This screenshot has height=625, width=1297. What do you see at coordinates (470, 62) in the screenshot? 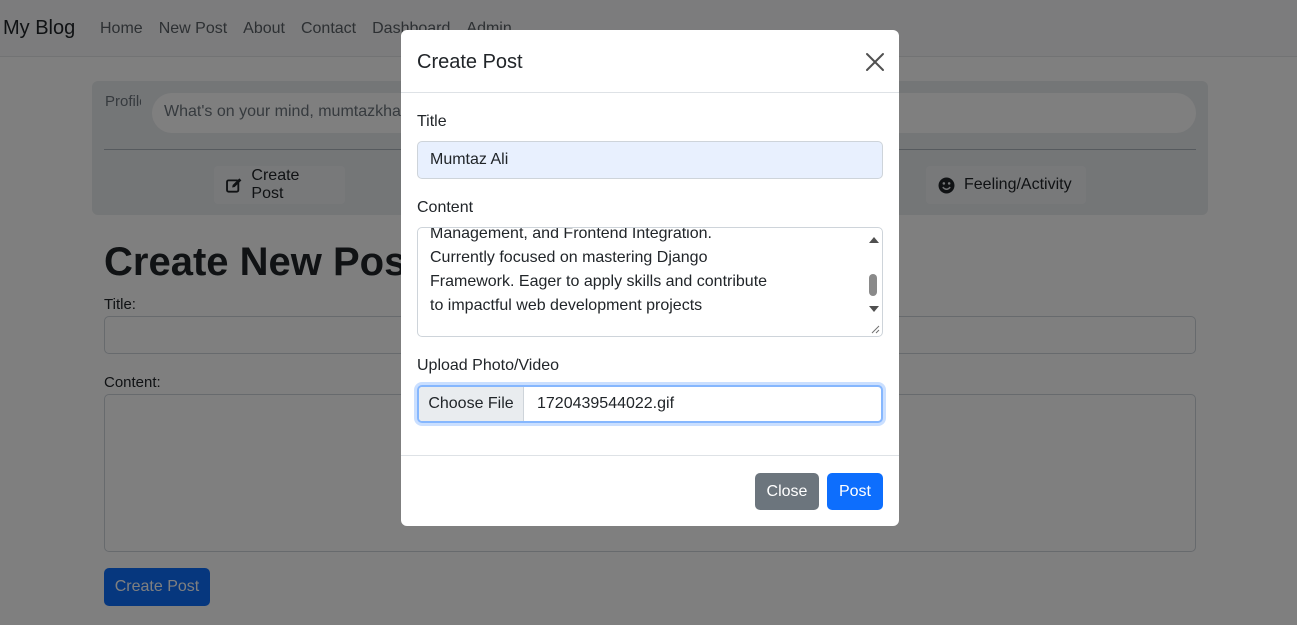
I see `modal-title: Create Post` at bounding box center [470, 62].